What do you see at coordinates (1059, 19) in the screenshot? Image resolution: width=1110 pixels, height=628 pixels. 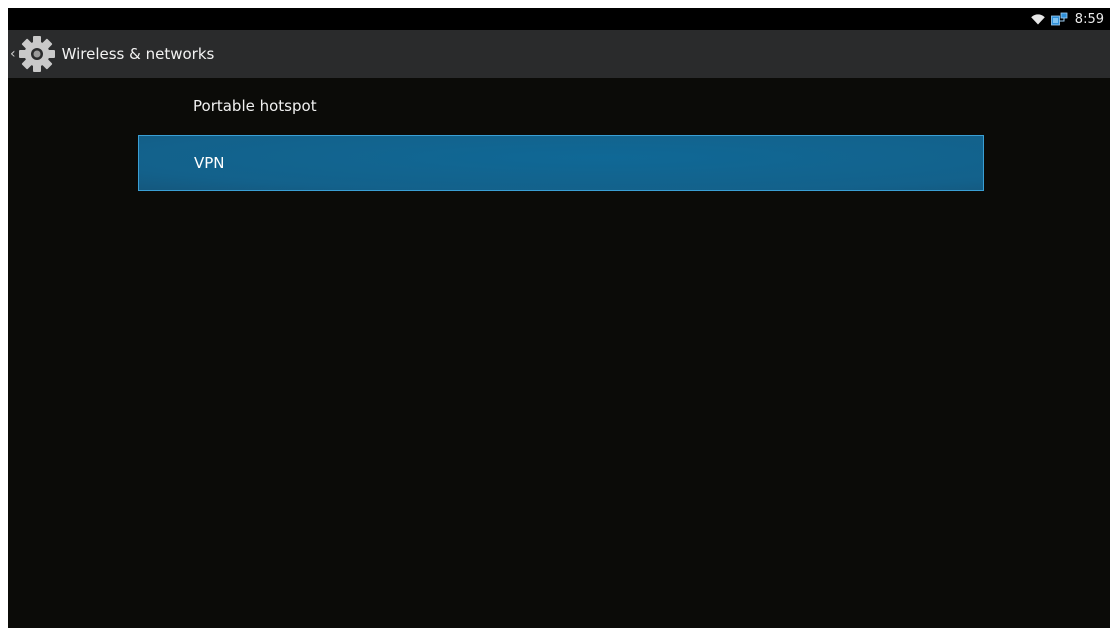 I see `ethernet-icon` at bounding box center [1059, 19].